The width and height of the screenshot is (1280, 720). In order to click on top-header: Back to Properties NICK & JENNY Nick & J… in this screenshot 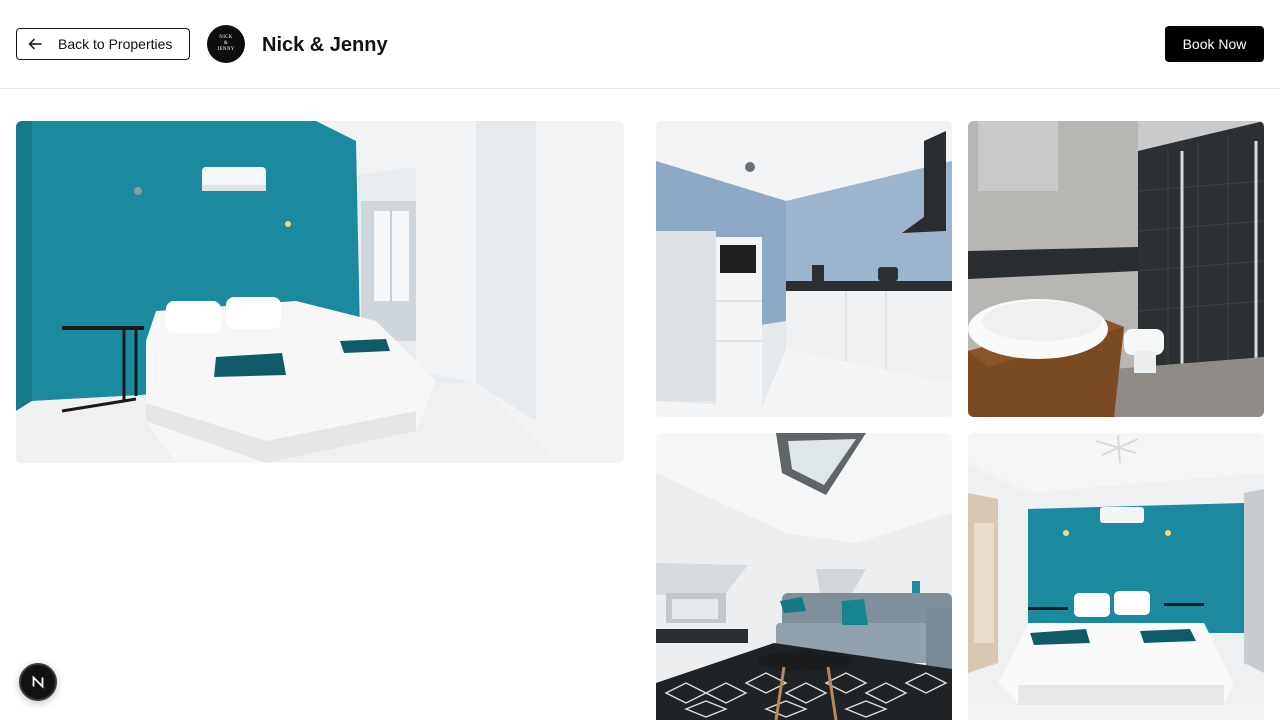, I will do `click(640, 44)`.